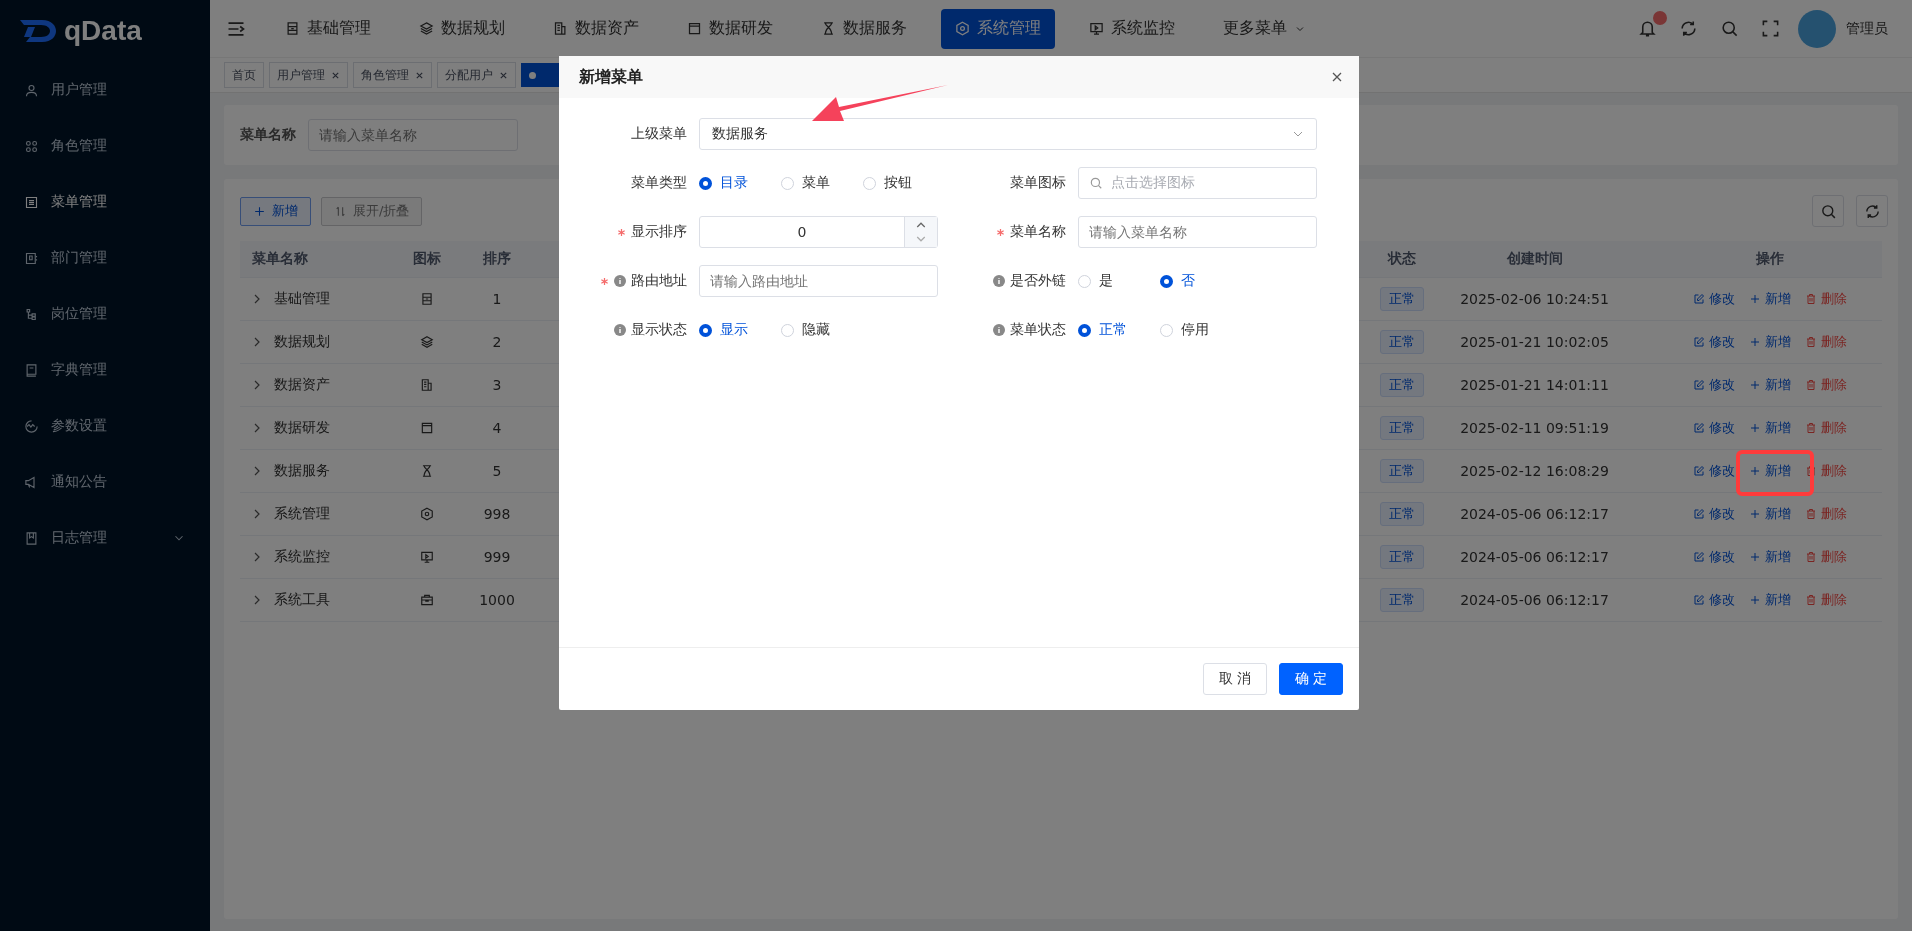  Describe the element at coordinates (1264, 28) in the screenshot. I see `nav-tab: 更多菜单` at that location.